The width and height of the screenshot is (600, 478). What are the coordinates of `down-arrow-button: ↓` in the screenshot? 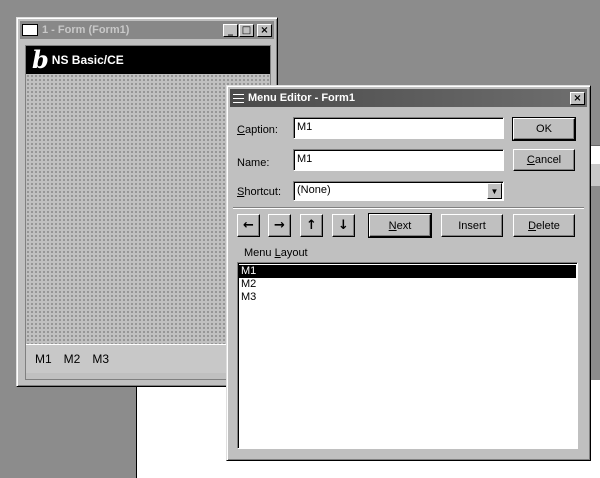 It's located at (343, 225).